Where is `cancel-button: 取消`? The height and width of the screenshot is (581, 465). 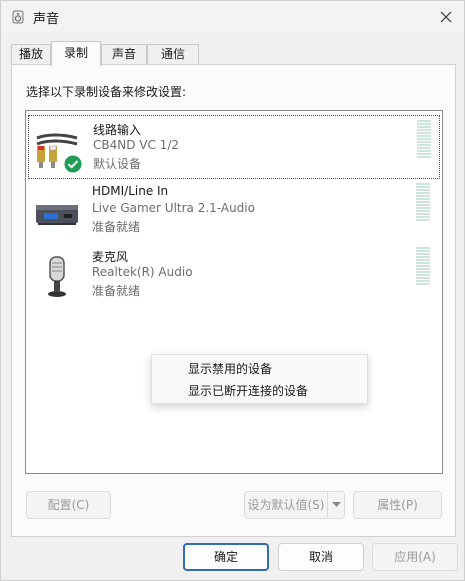
cancel-button: 取消 is located at coordinates (321, 557).